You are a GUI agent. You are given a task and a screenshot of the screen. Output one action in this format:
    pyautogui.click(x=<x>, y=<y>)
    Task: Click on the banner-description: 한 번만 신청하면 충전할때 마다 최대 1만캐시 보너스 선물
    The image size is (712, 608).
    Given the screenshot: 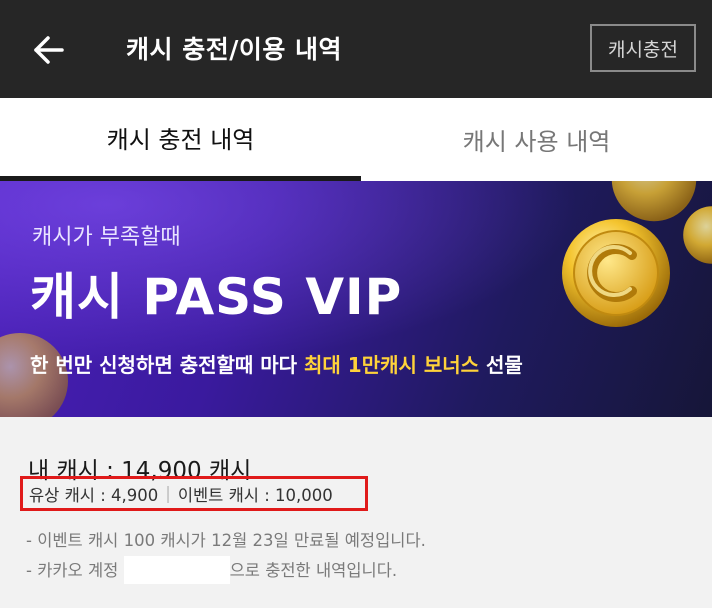 What is the action you would take?
    pyautogui.click(x=276, y=363)
    